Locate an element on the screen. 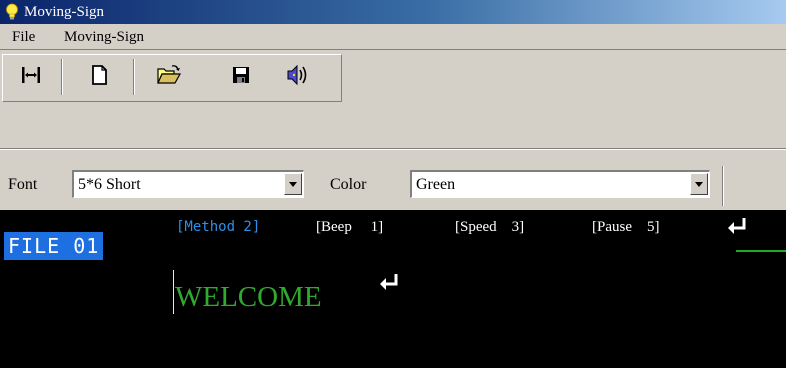 This screenshot has width=786, height=368. speaker-sound-icon is located at coordinates (297, 77).